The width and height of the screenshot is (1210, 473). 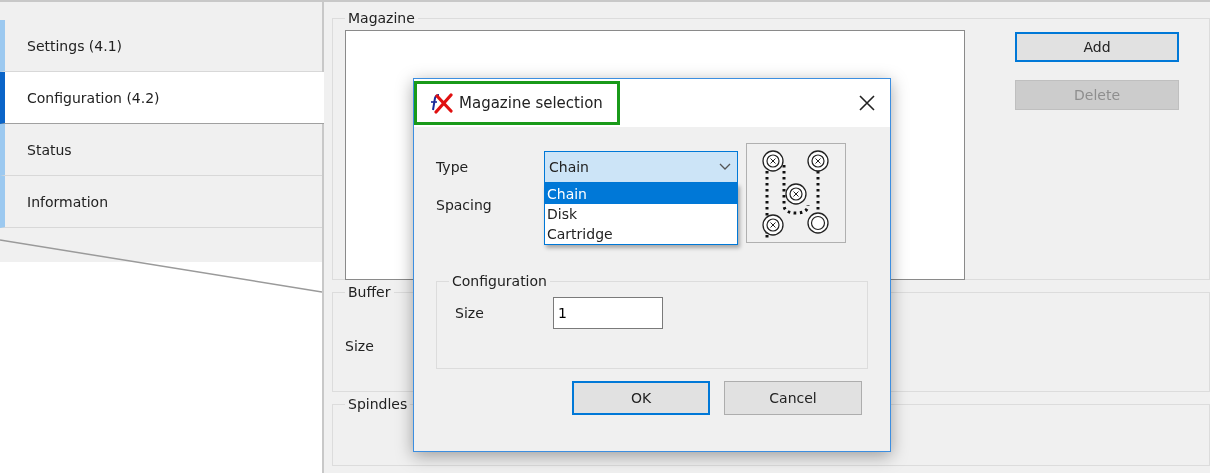 What do you see at coordinates (641, 194) in the screenshot?
I see `dropdown-option: Chain` at bounding box center [641, 194].